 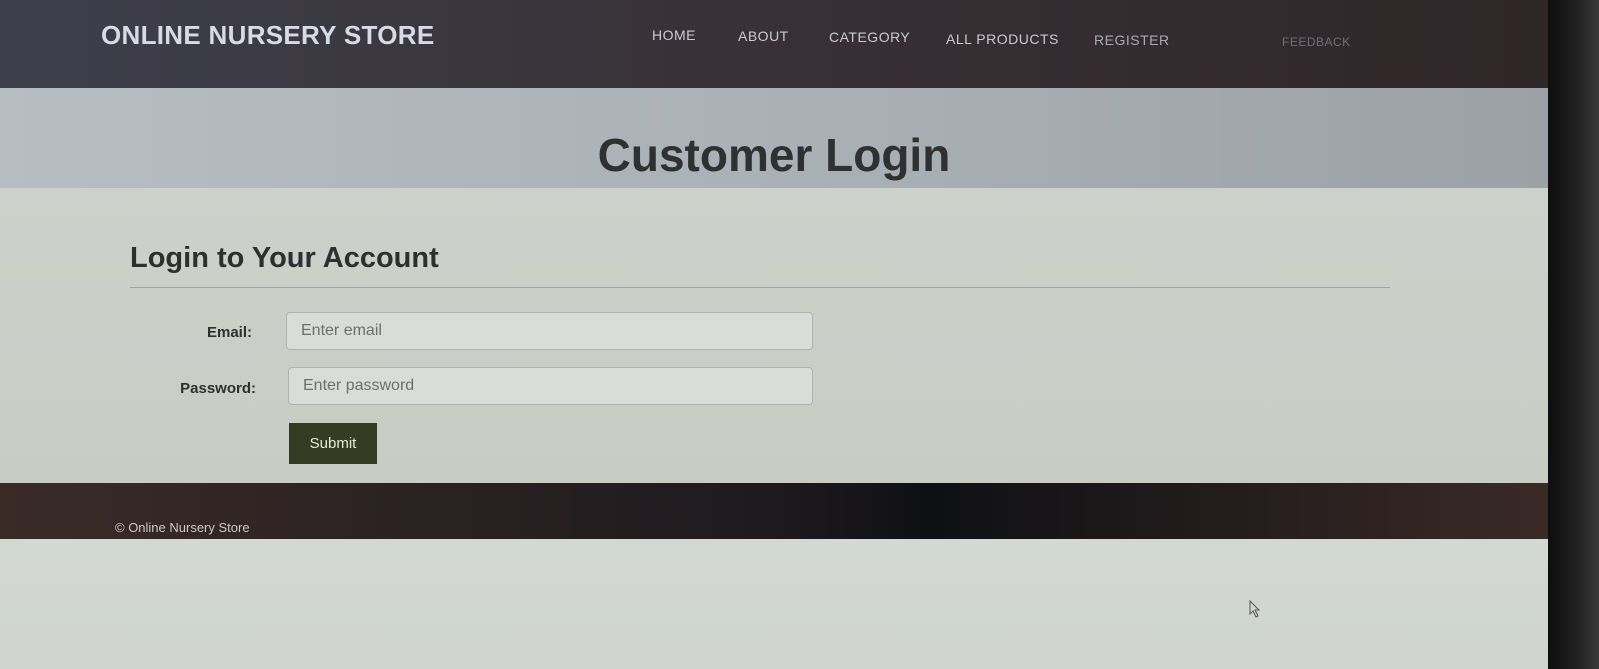 What do you see at coordinates (1316, 42) in the screenshot?
I see `nav-feedback: FEEDBACK` at bounding box center [1316, 42].